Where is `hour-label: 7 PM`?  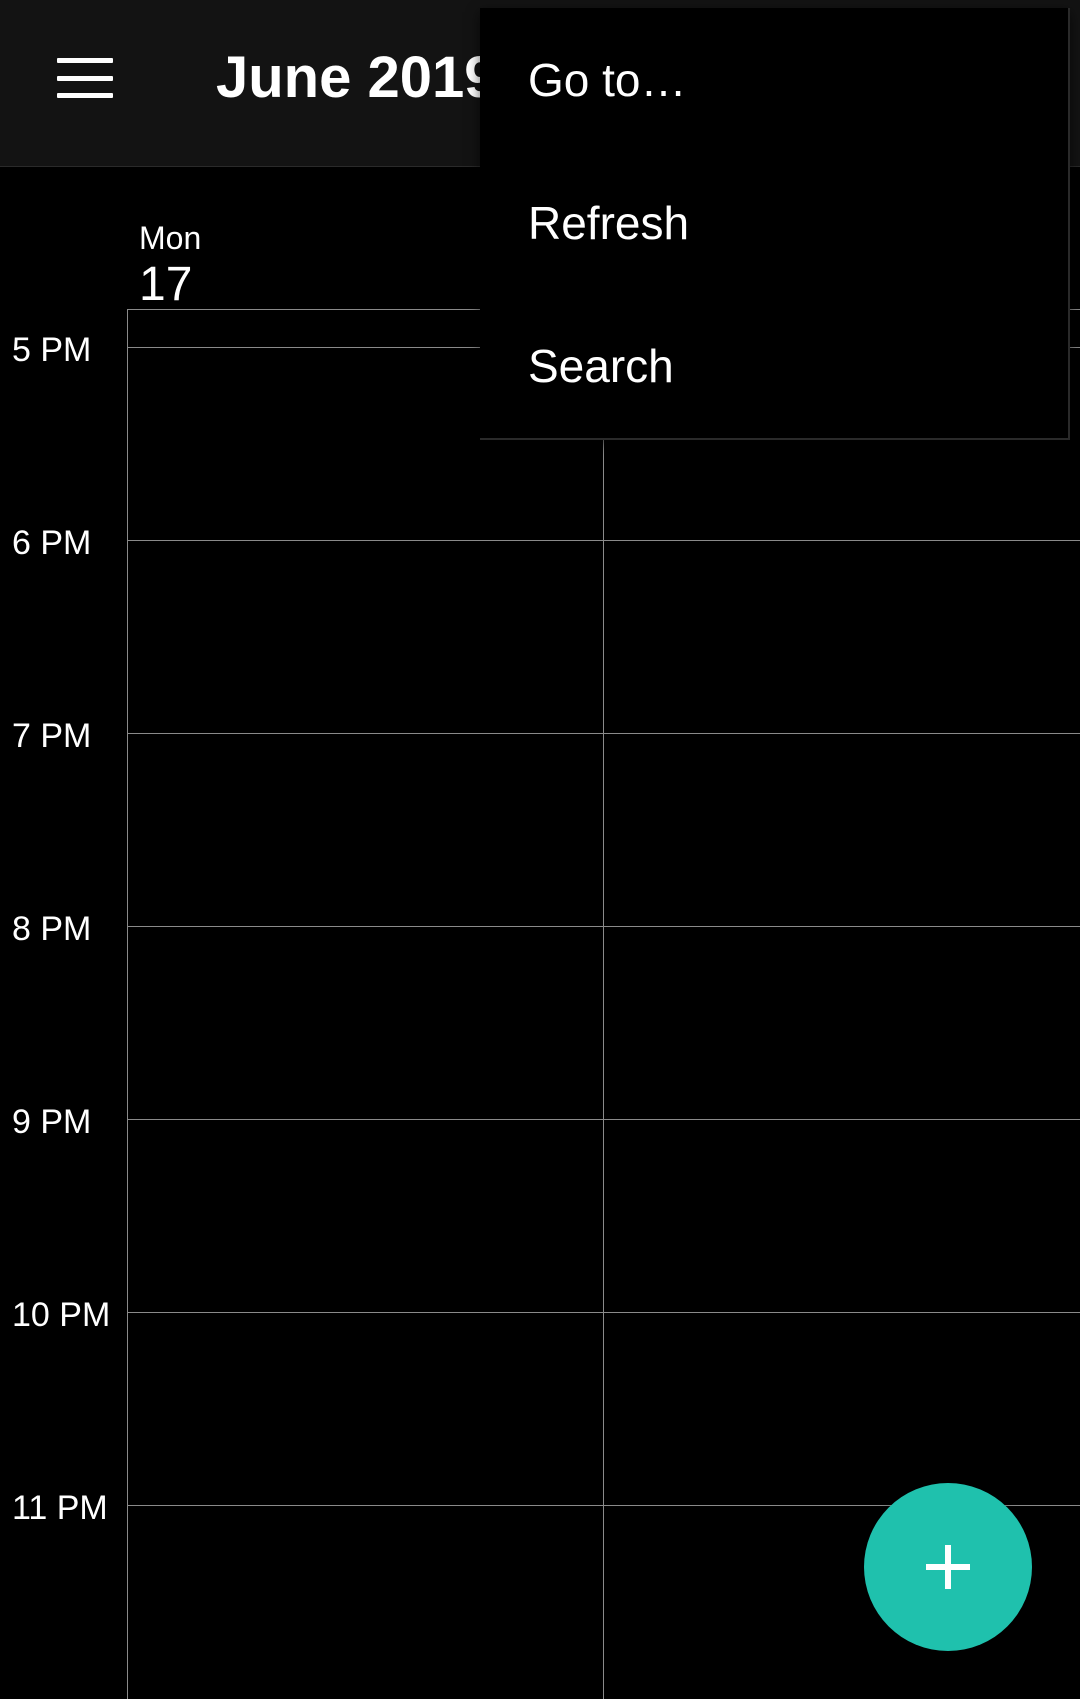
hour-label: 7 PM is located at coordinates (52, 736).